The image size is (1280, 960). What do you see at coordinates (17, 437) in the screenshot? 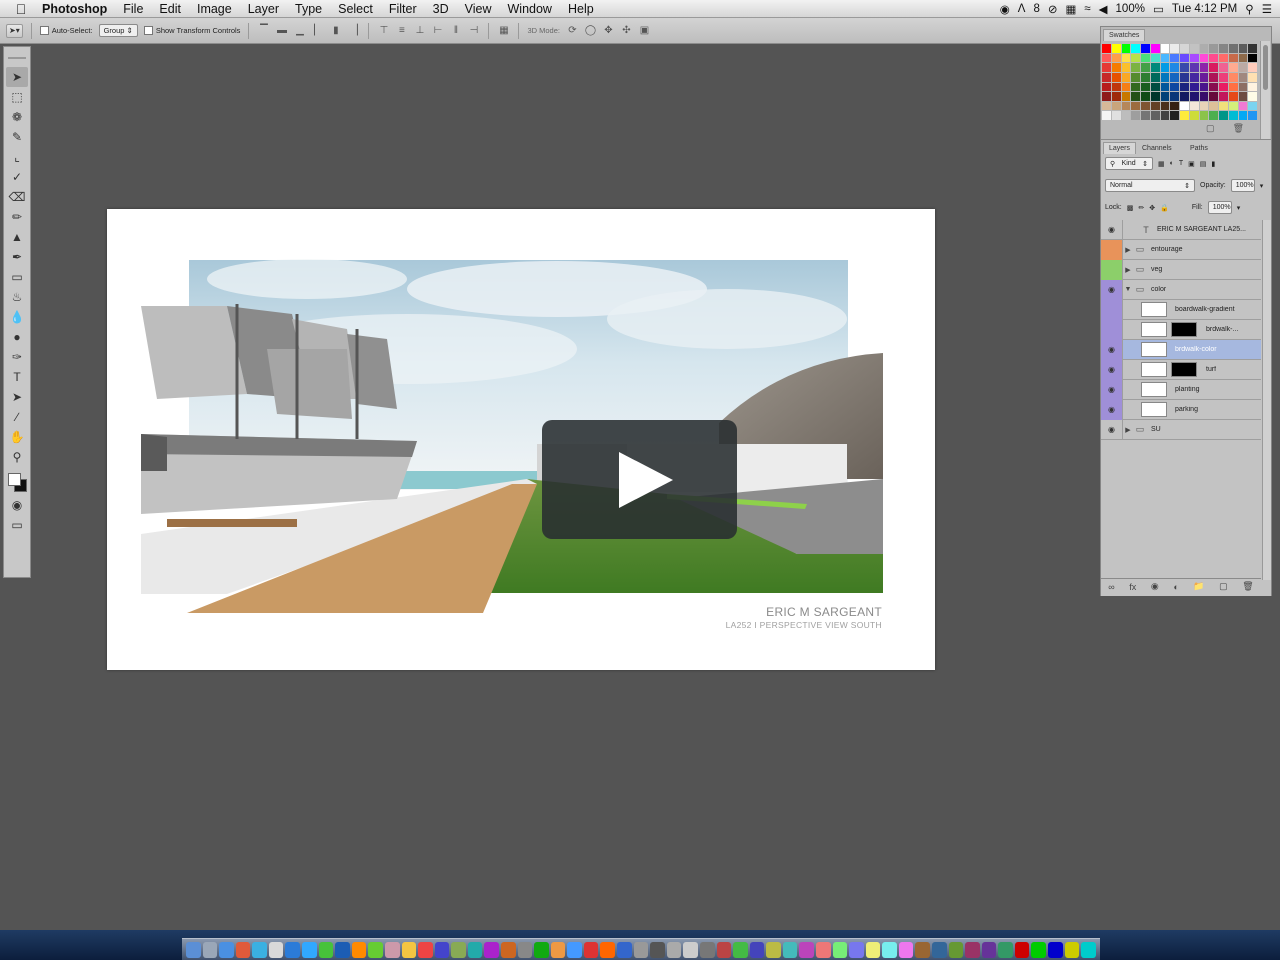
I see `hand-tool-icon: ✋` at bounding box center [17, 437].